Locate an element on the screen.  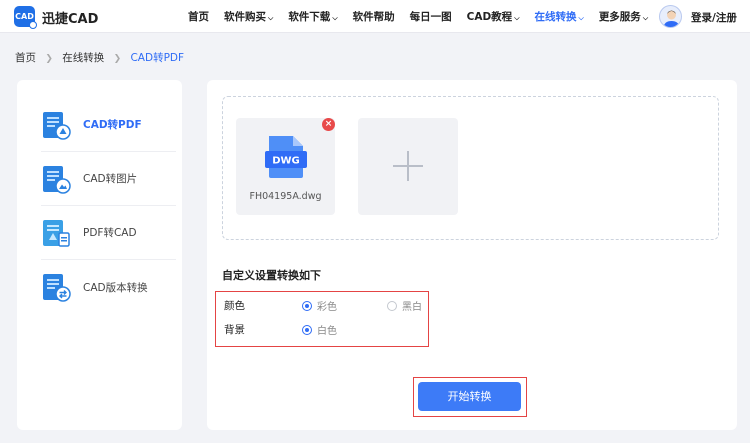
radio-unselected-icon is located at coordinates (392, 305).